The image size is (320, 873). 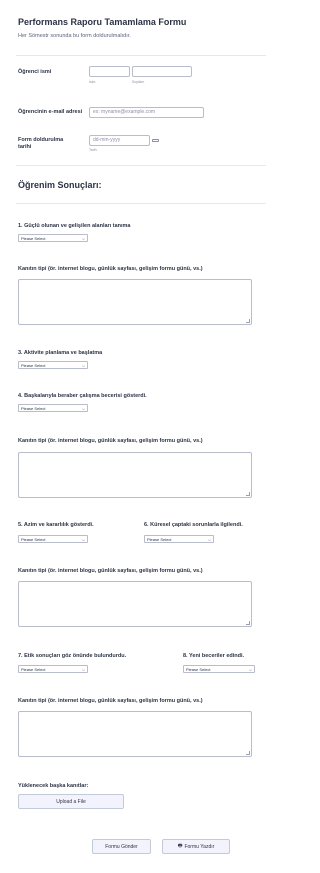 I want to click on date-label: Form doldurulma tarihi, so click(x=41, y=143).